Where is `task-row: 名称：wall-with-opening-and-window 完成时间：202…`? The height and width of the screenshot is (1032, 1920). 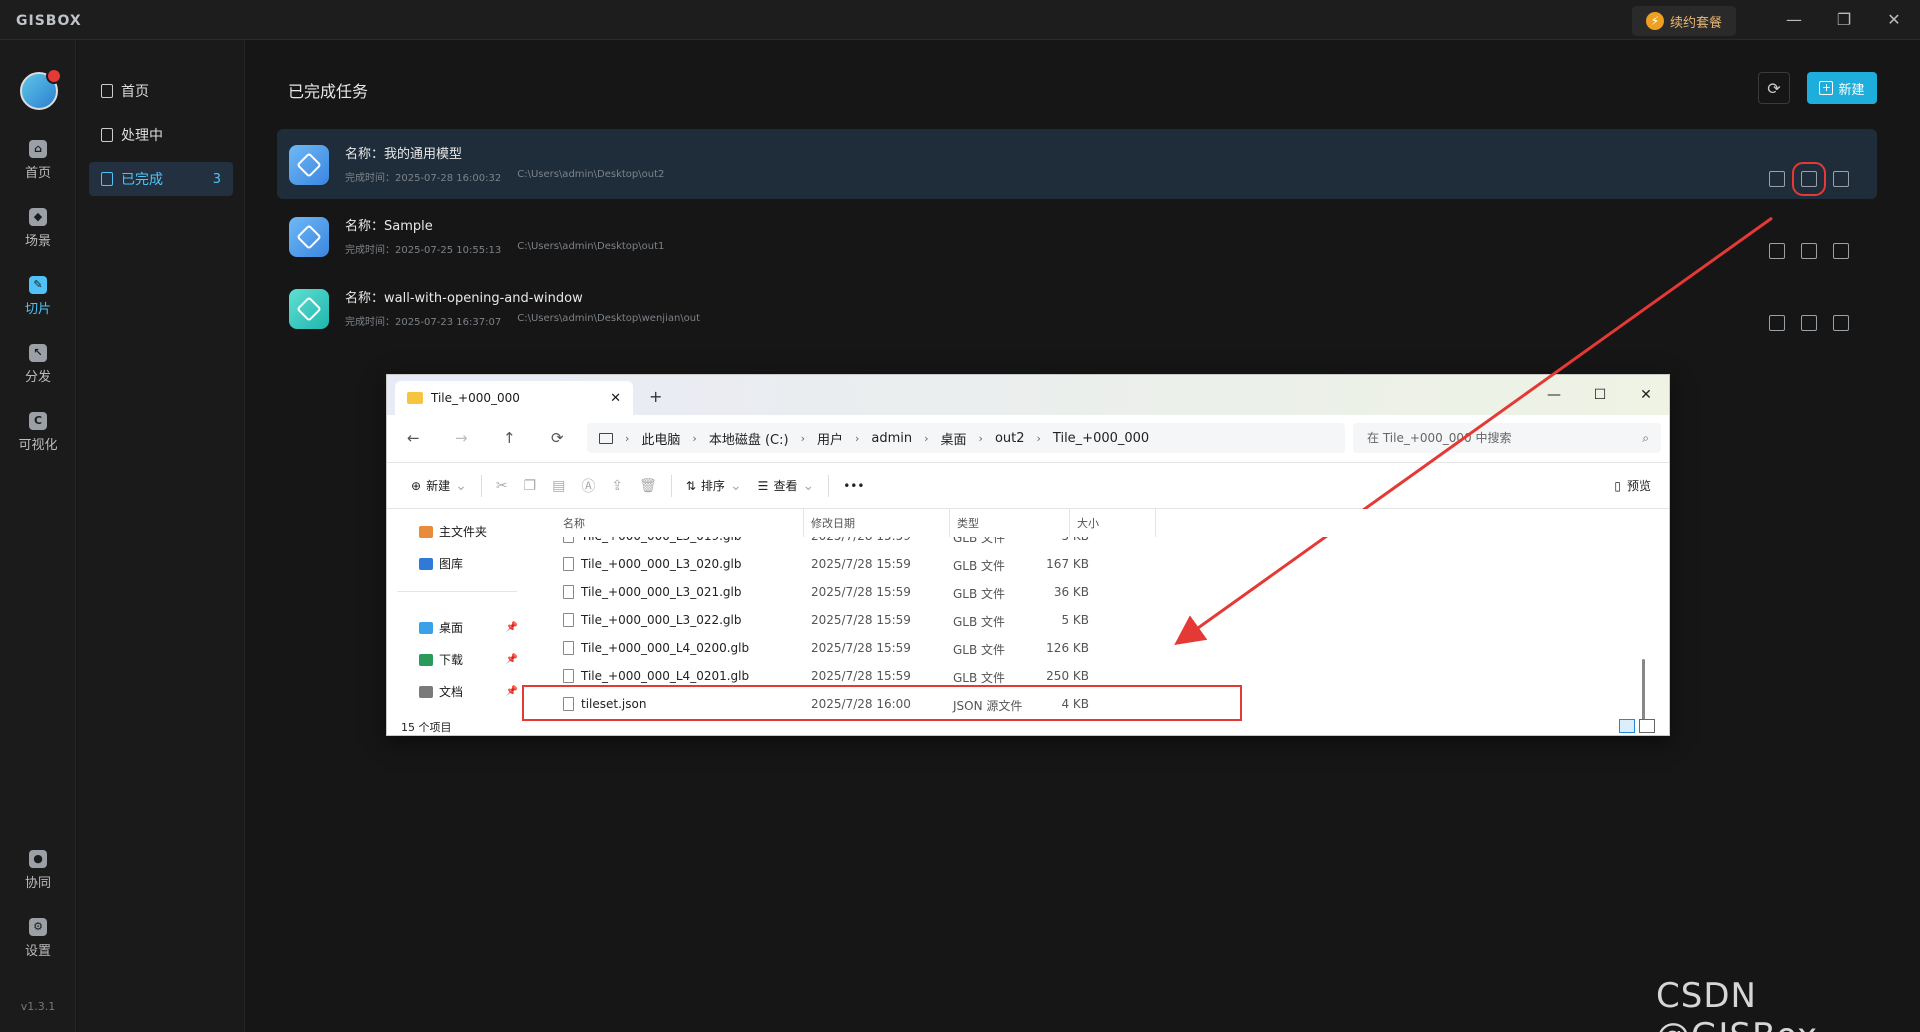 task-row: 名称：wall-with-opening-and-window 完成时间：202… is located at coordinates (1077, 308).